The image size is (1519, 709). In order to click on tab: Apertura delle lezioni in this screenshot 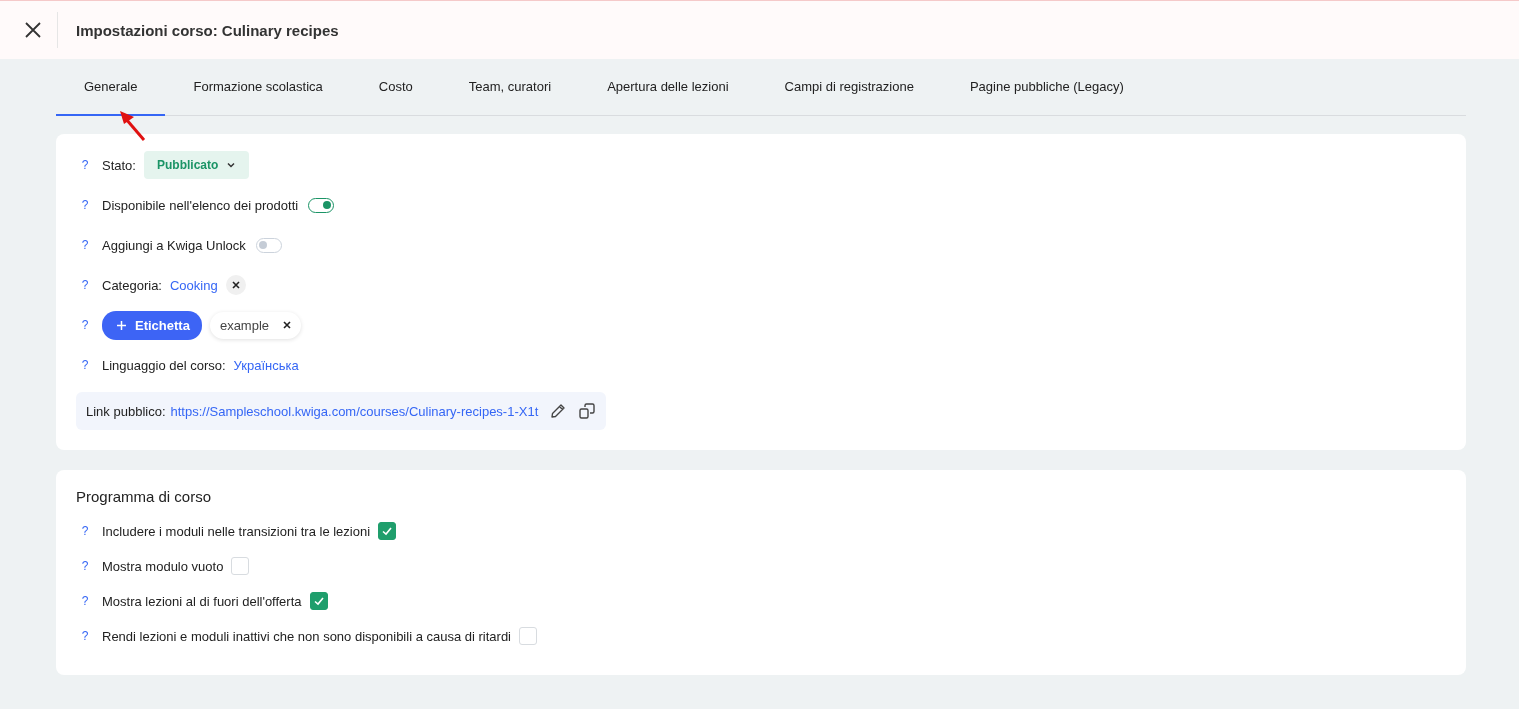, I will do `click(668, 87)`.